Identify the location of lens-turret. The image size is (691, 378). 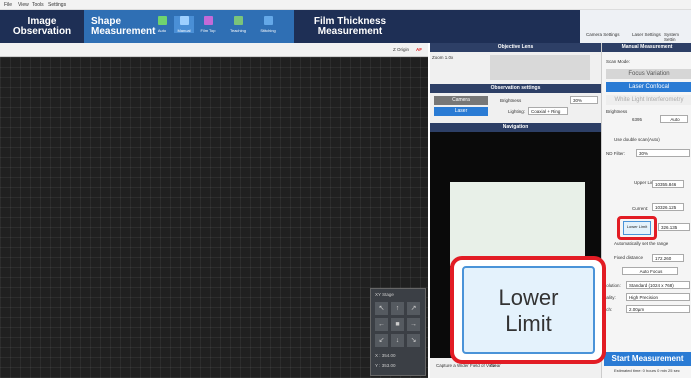
(540, 67).